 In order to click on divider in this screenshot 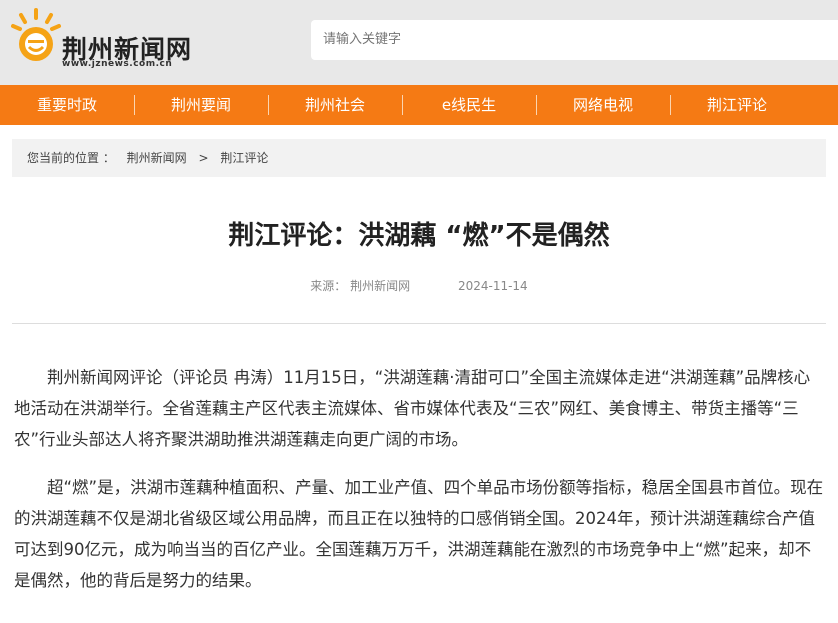, I will do `click(419, 323)`.